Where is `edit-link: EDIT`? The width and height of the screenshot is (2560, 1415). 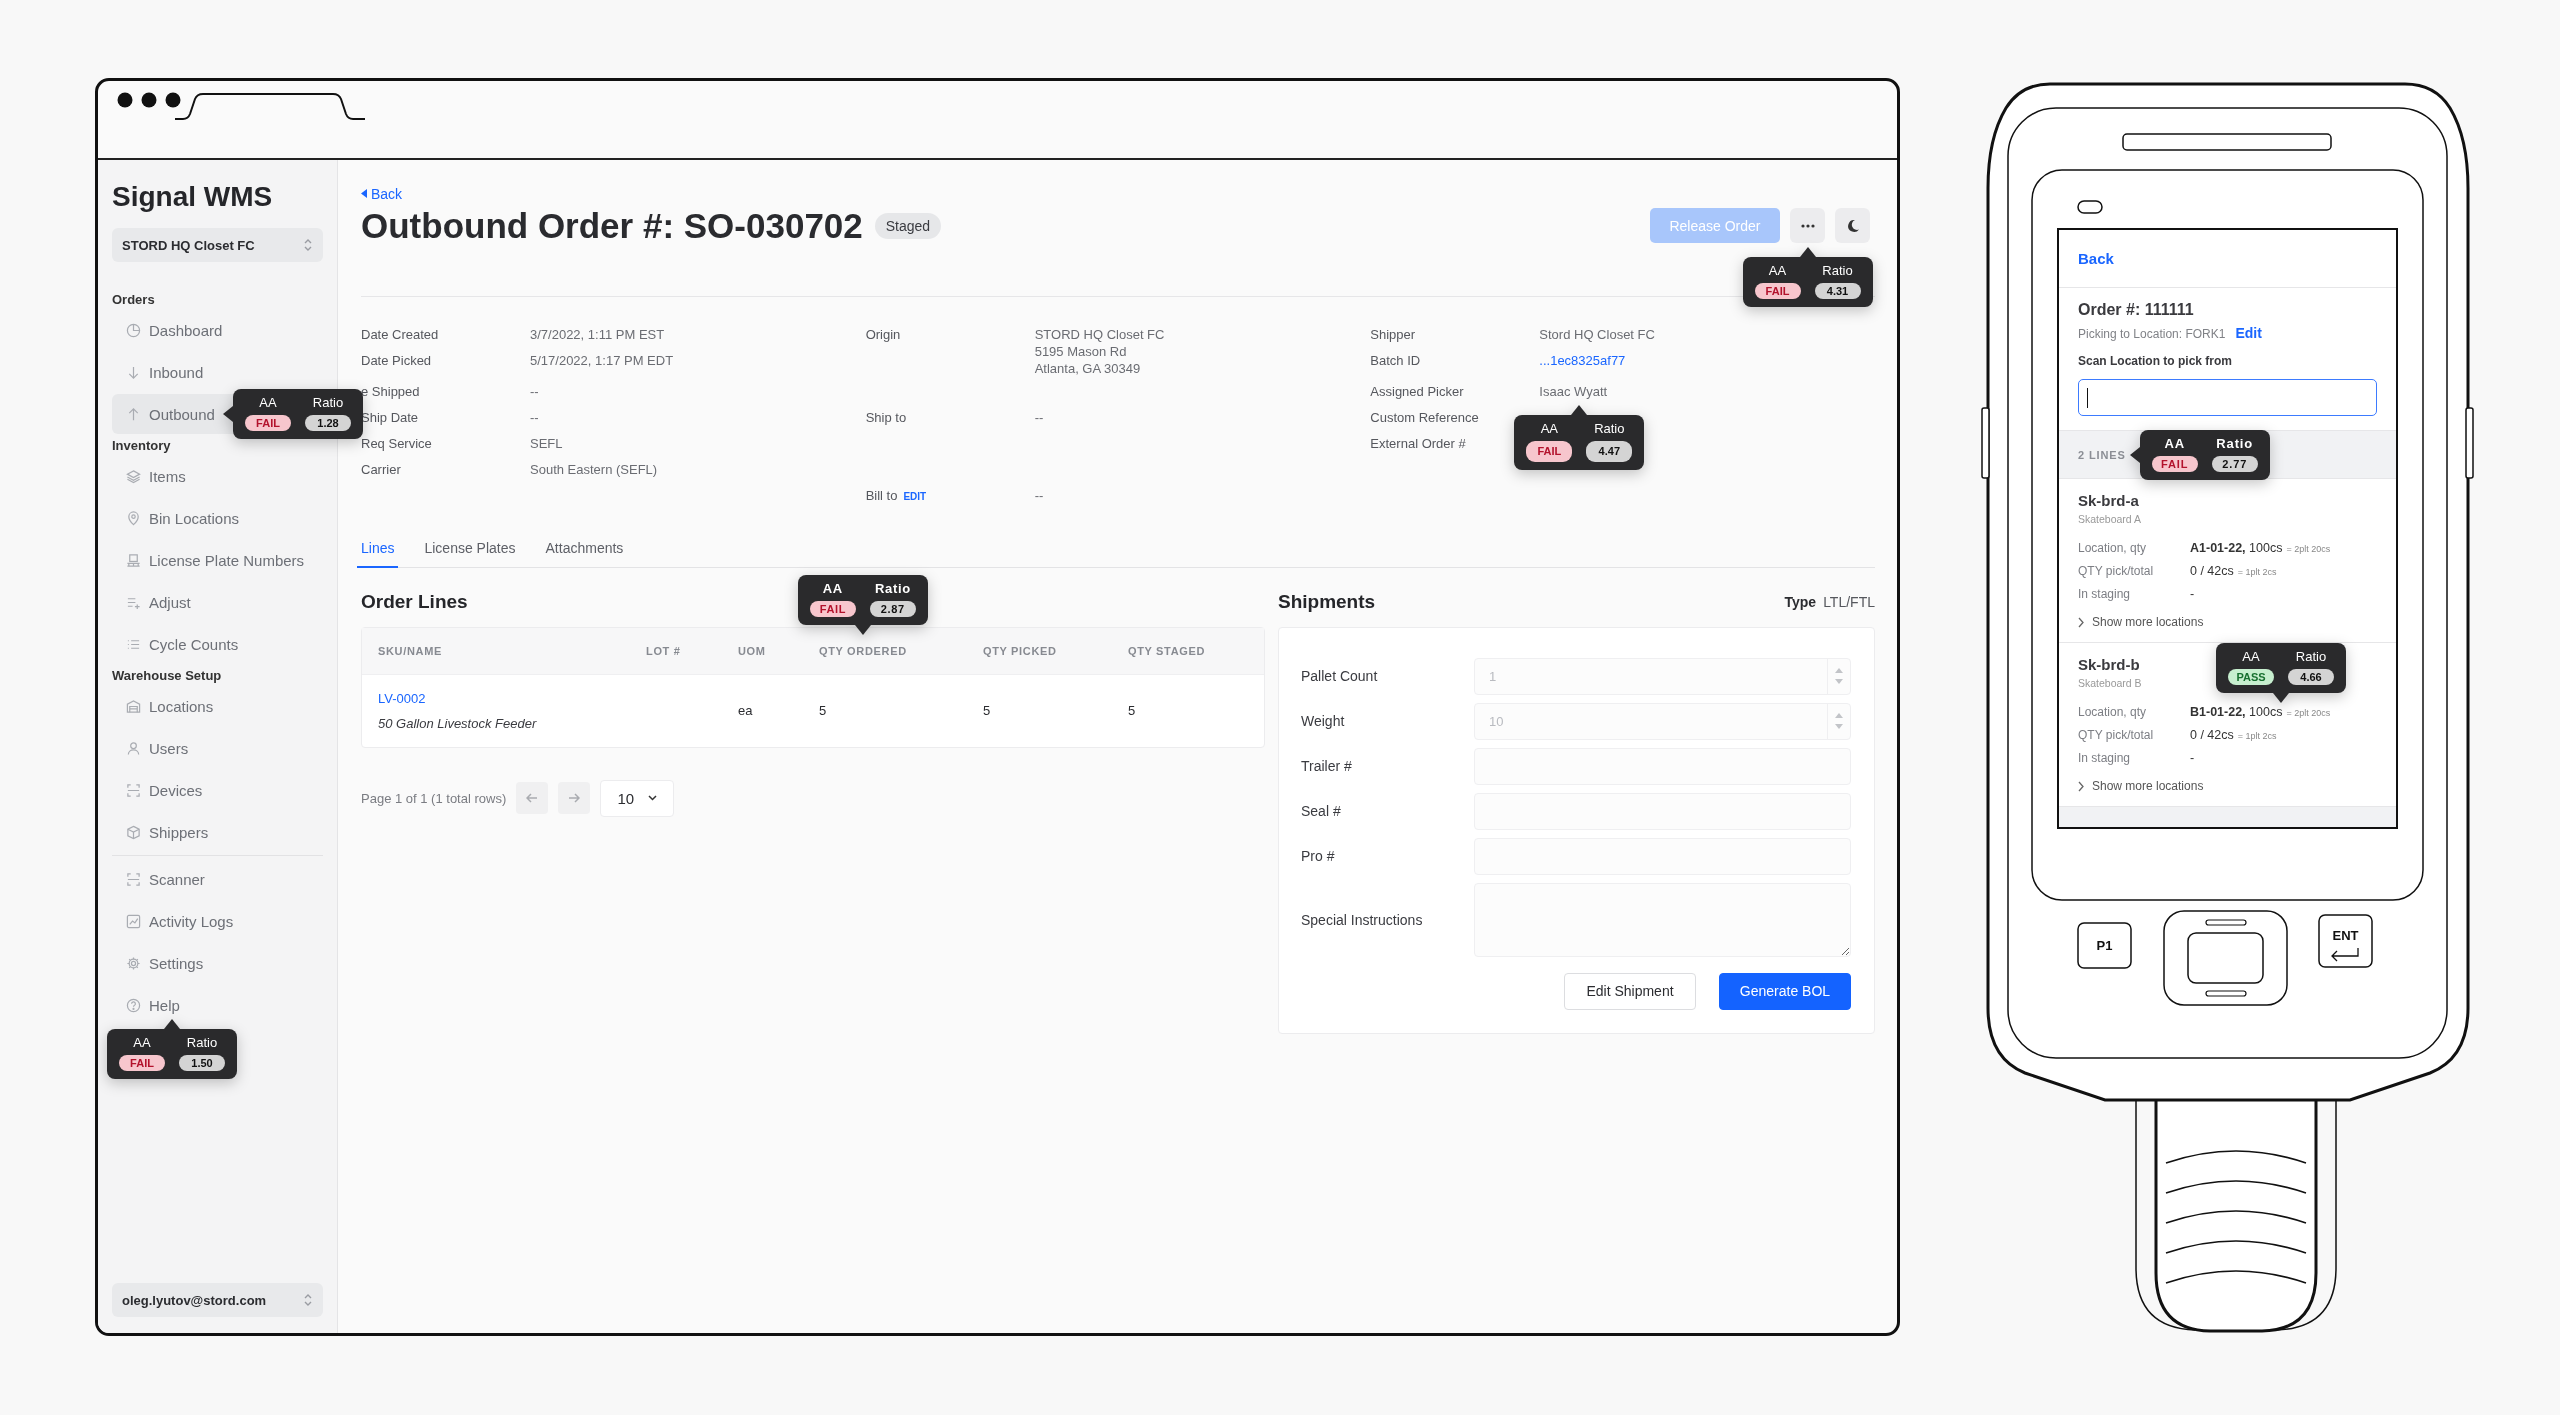 edit-link: EDIT is located at coordinates (915, 496).